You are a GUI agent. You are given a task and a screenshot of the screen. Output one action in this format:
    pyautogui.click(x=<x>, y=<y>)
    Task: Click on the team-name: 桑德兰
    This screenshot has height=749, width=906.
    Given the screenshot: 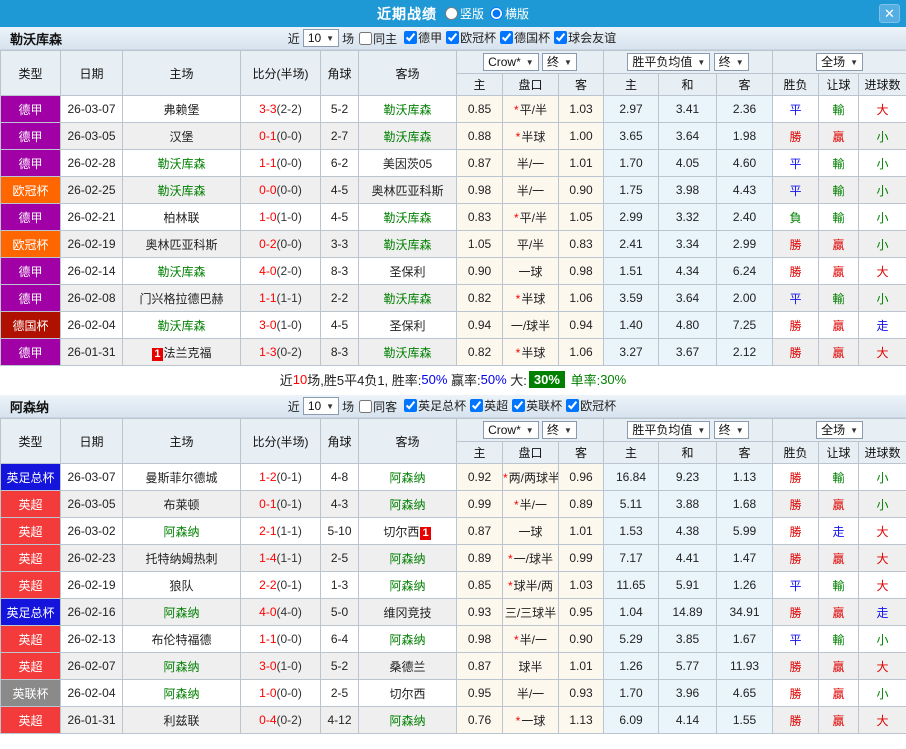 What is the action you would take?
    pyautogui.click(x=407, y=667)
    